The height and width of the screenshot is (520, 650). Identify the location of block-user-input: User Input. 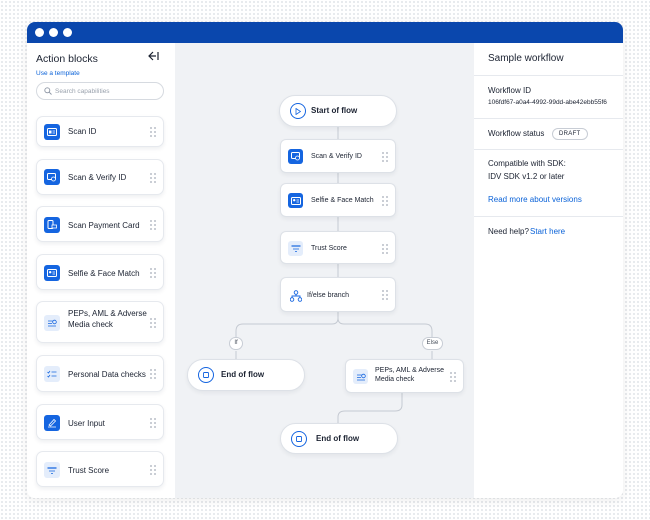
(100, 422).